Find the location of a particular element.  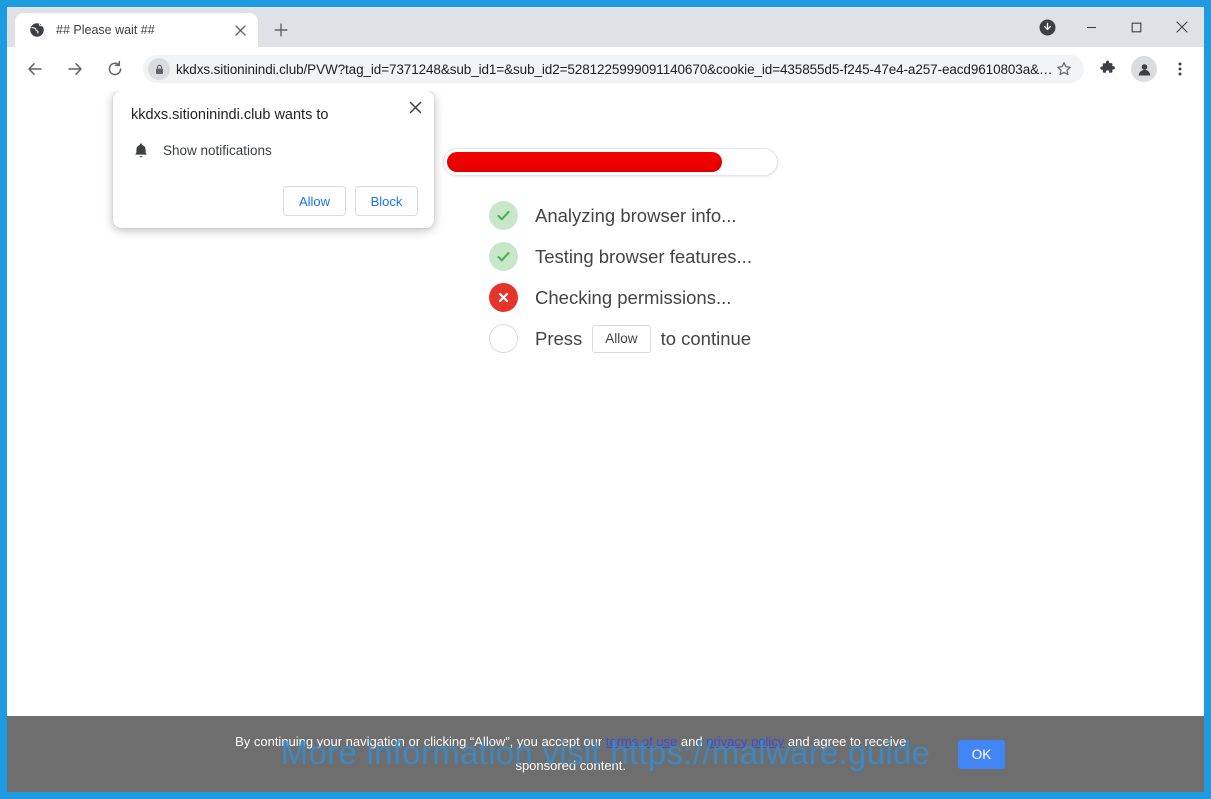

forward-arrow-icon is located at coordinates (75, 69).